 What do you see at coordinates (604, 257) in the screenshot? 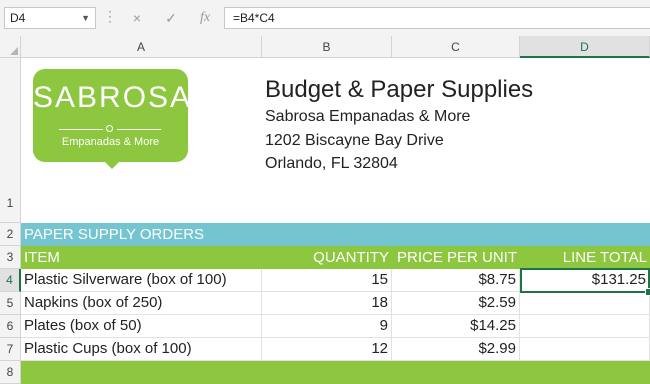
I see `header-line-total: LINE TOTAL` at bounding box center [604, 257].